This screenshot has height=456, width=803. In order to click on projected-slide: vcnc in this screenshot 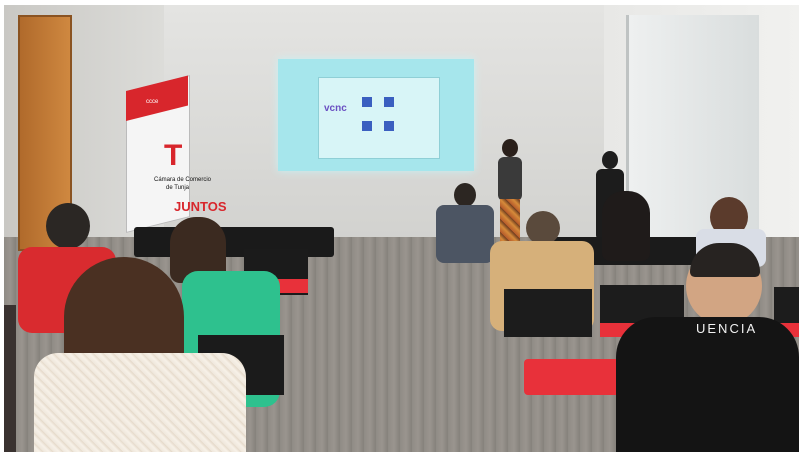, I will do `click(376, 115)`.